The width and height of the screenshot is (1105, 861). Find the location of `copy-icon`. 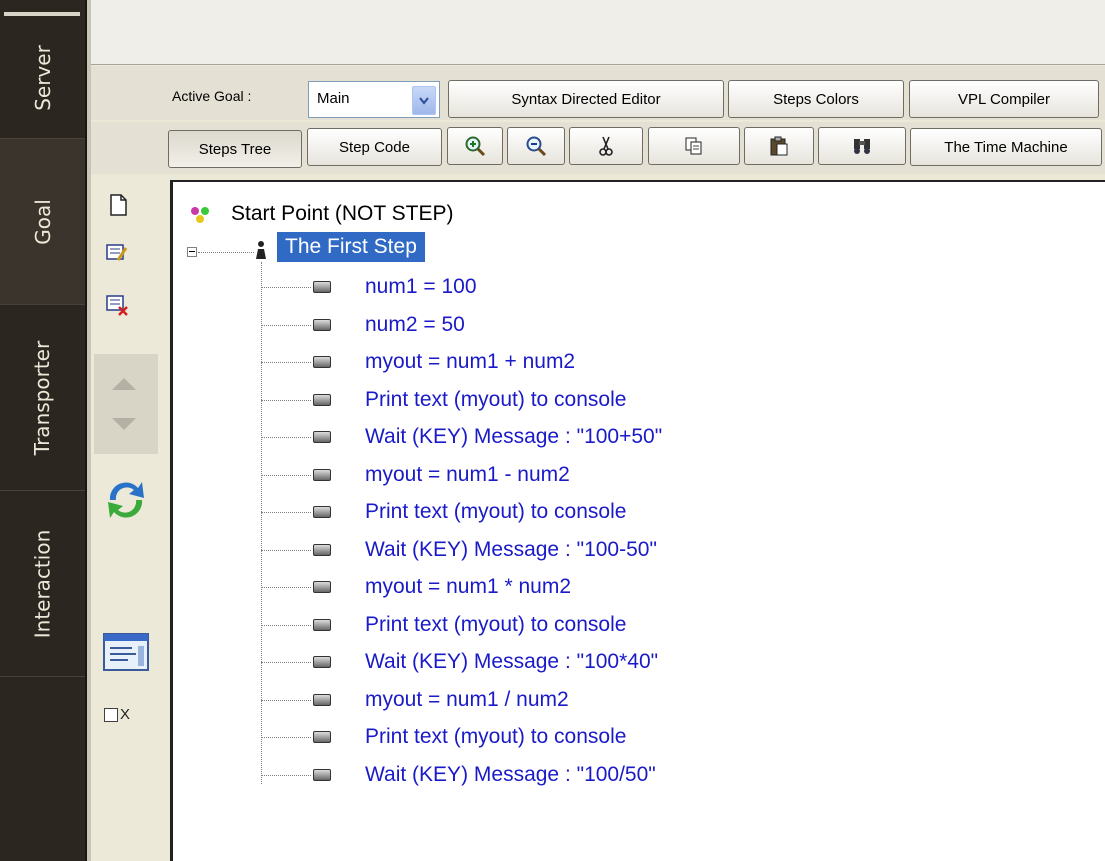

copy-icon is located at coordinates (693, 146).